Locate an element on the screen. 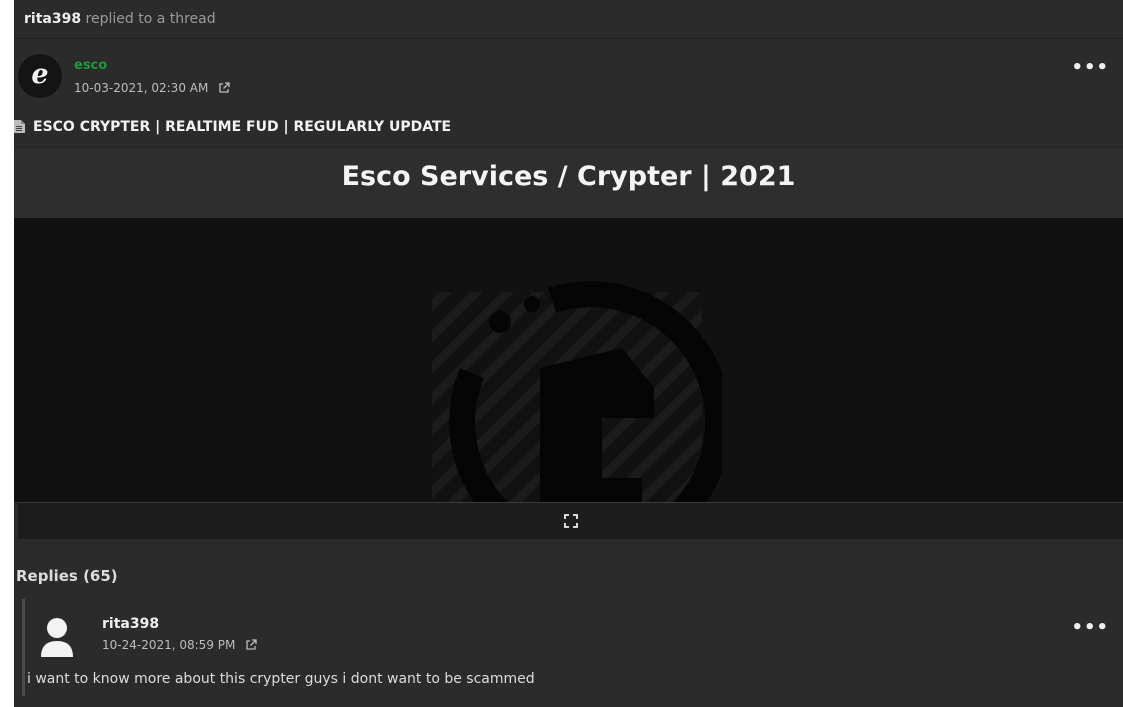  esco-logo is located at coordinates (577, 391).